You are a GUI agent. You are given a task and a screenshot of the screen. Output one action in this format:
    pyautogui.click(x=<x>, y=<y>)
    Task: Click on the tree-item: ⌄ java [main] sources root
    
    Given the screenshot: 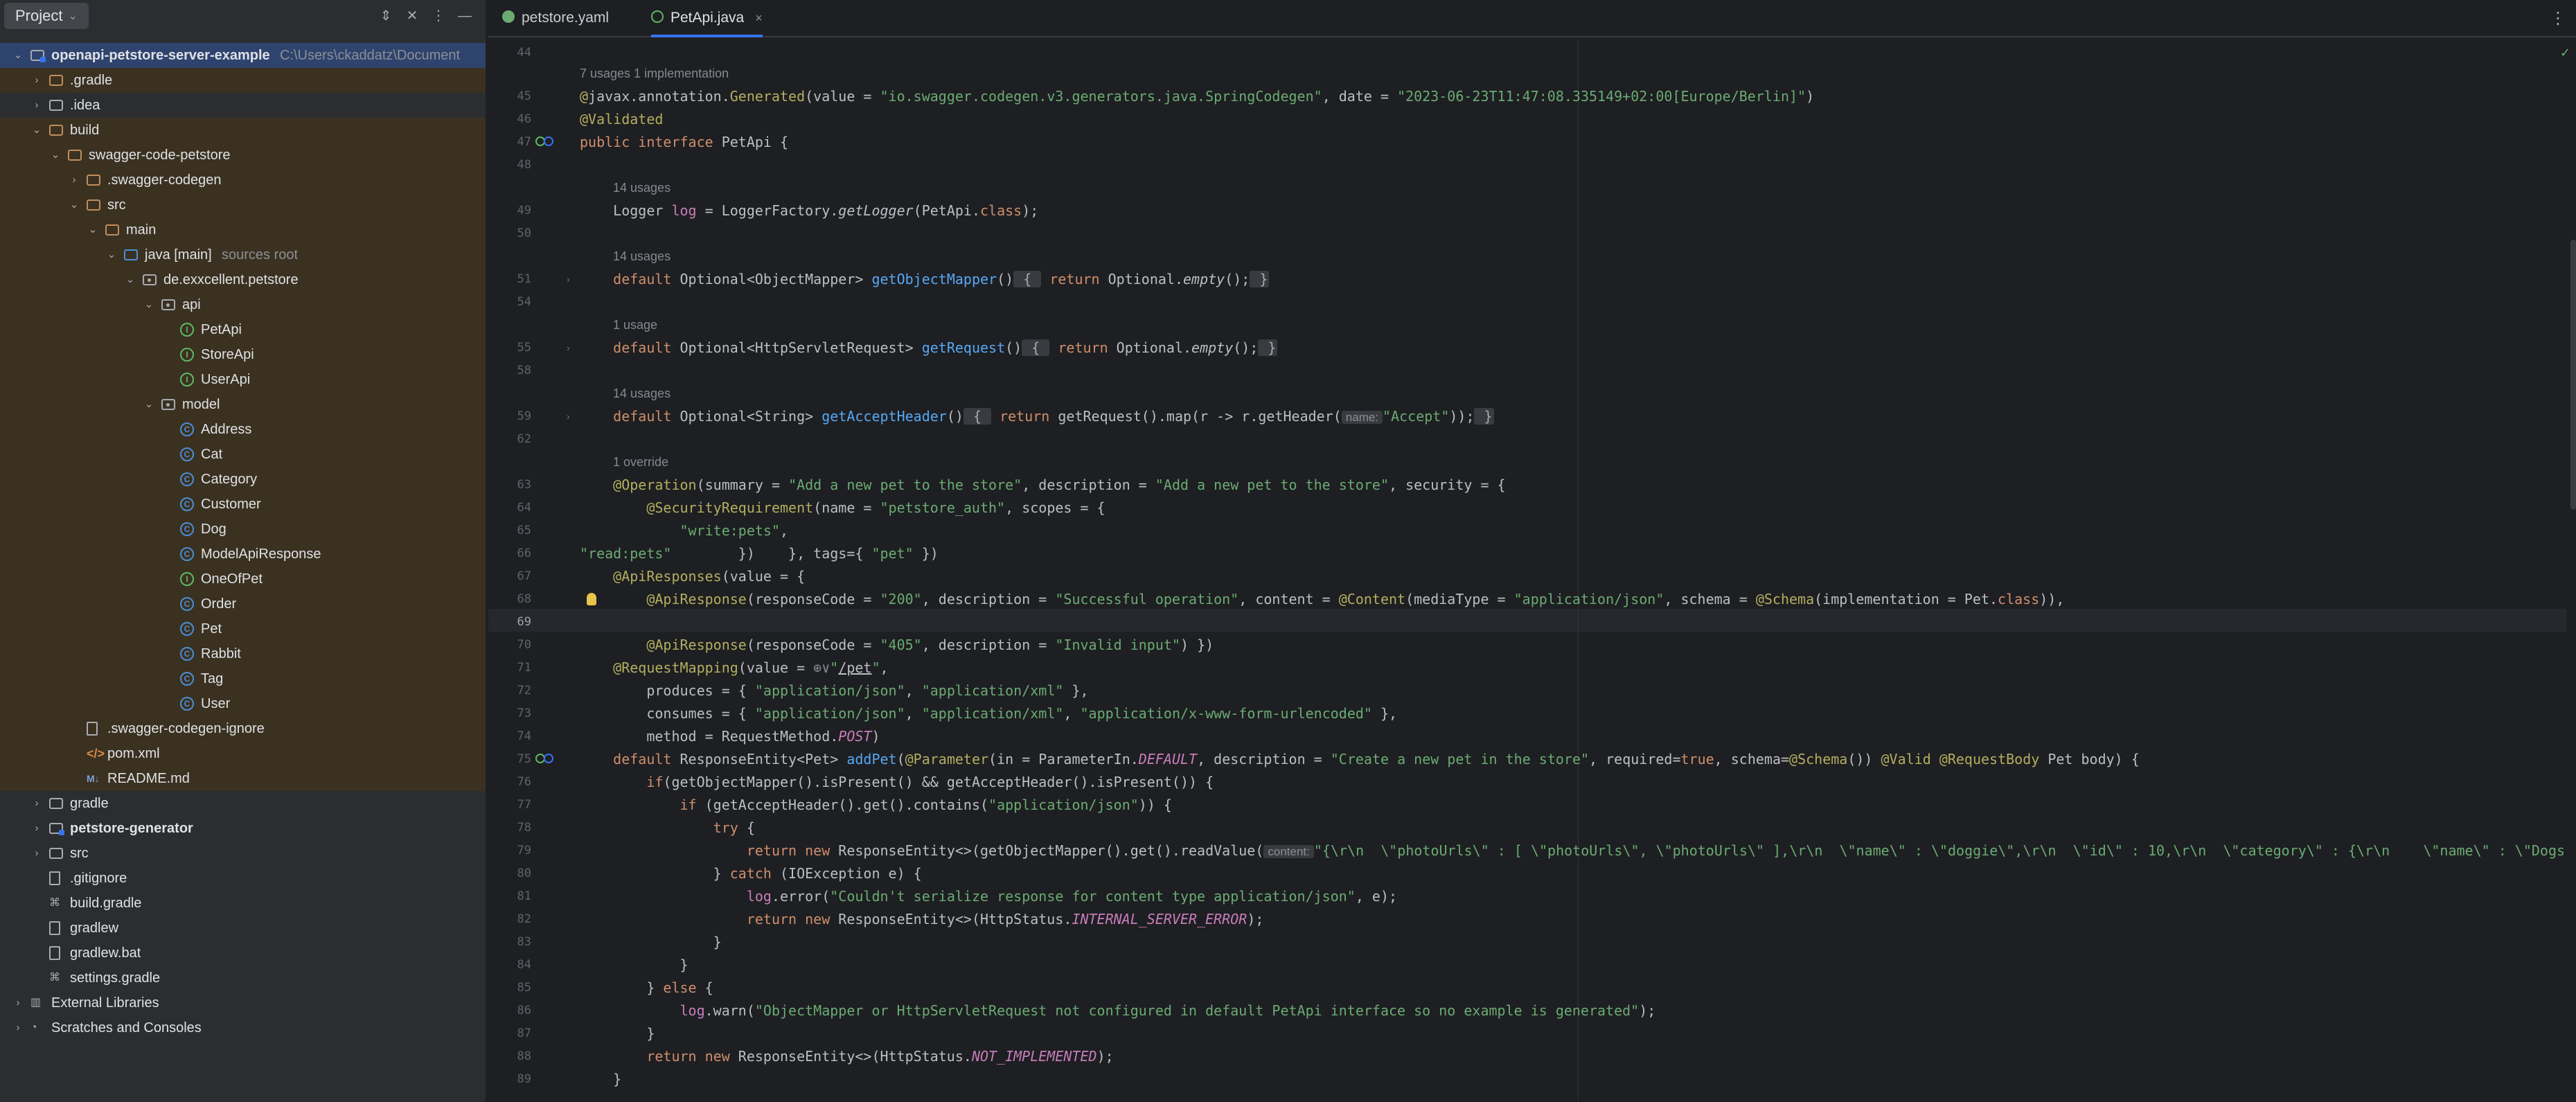 What is the action you would take?
    pyautogui.click(x=243, y=254)
    